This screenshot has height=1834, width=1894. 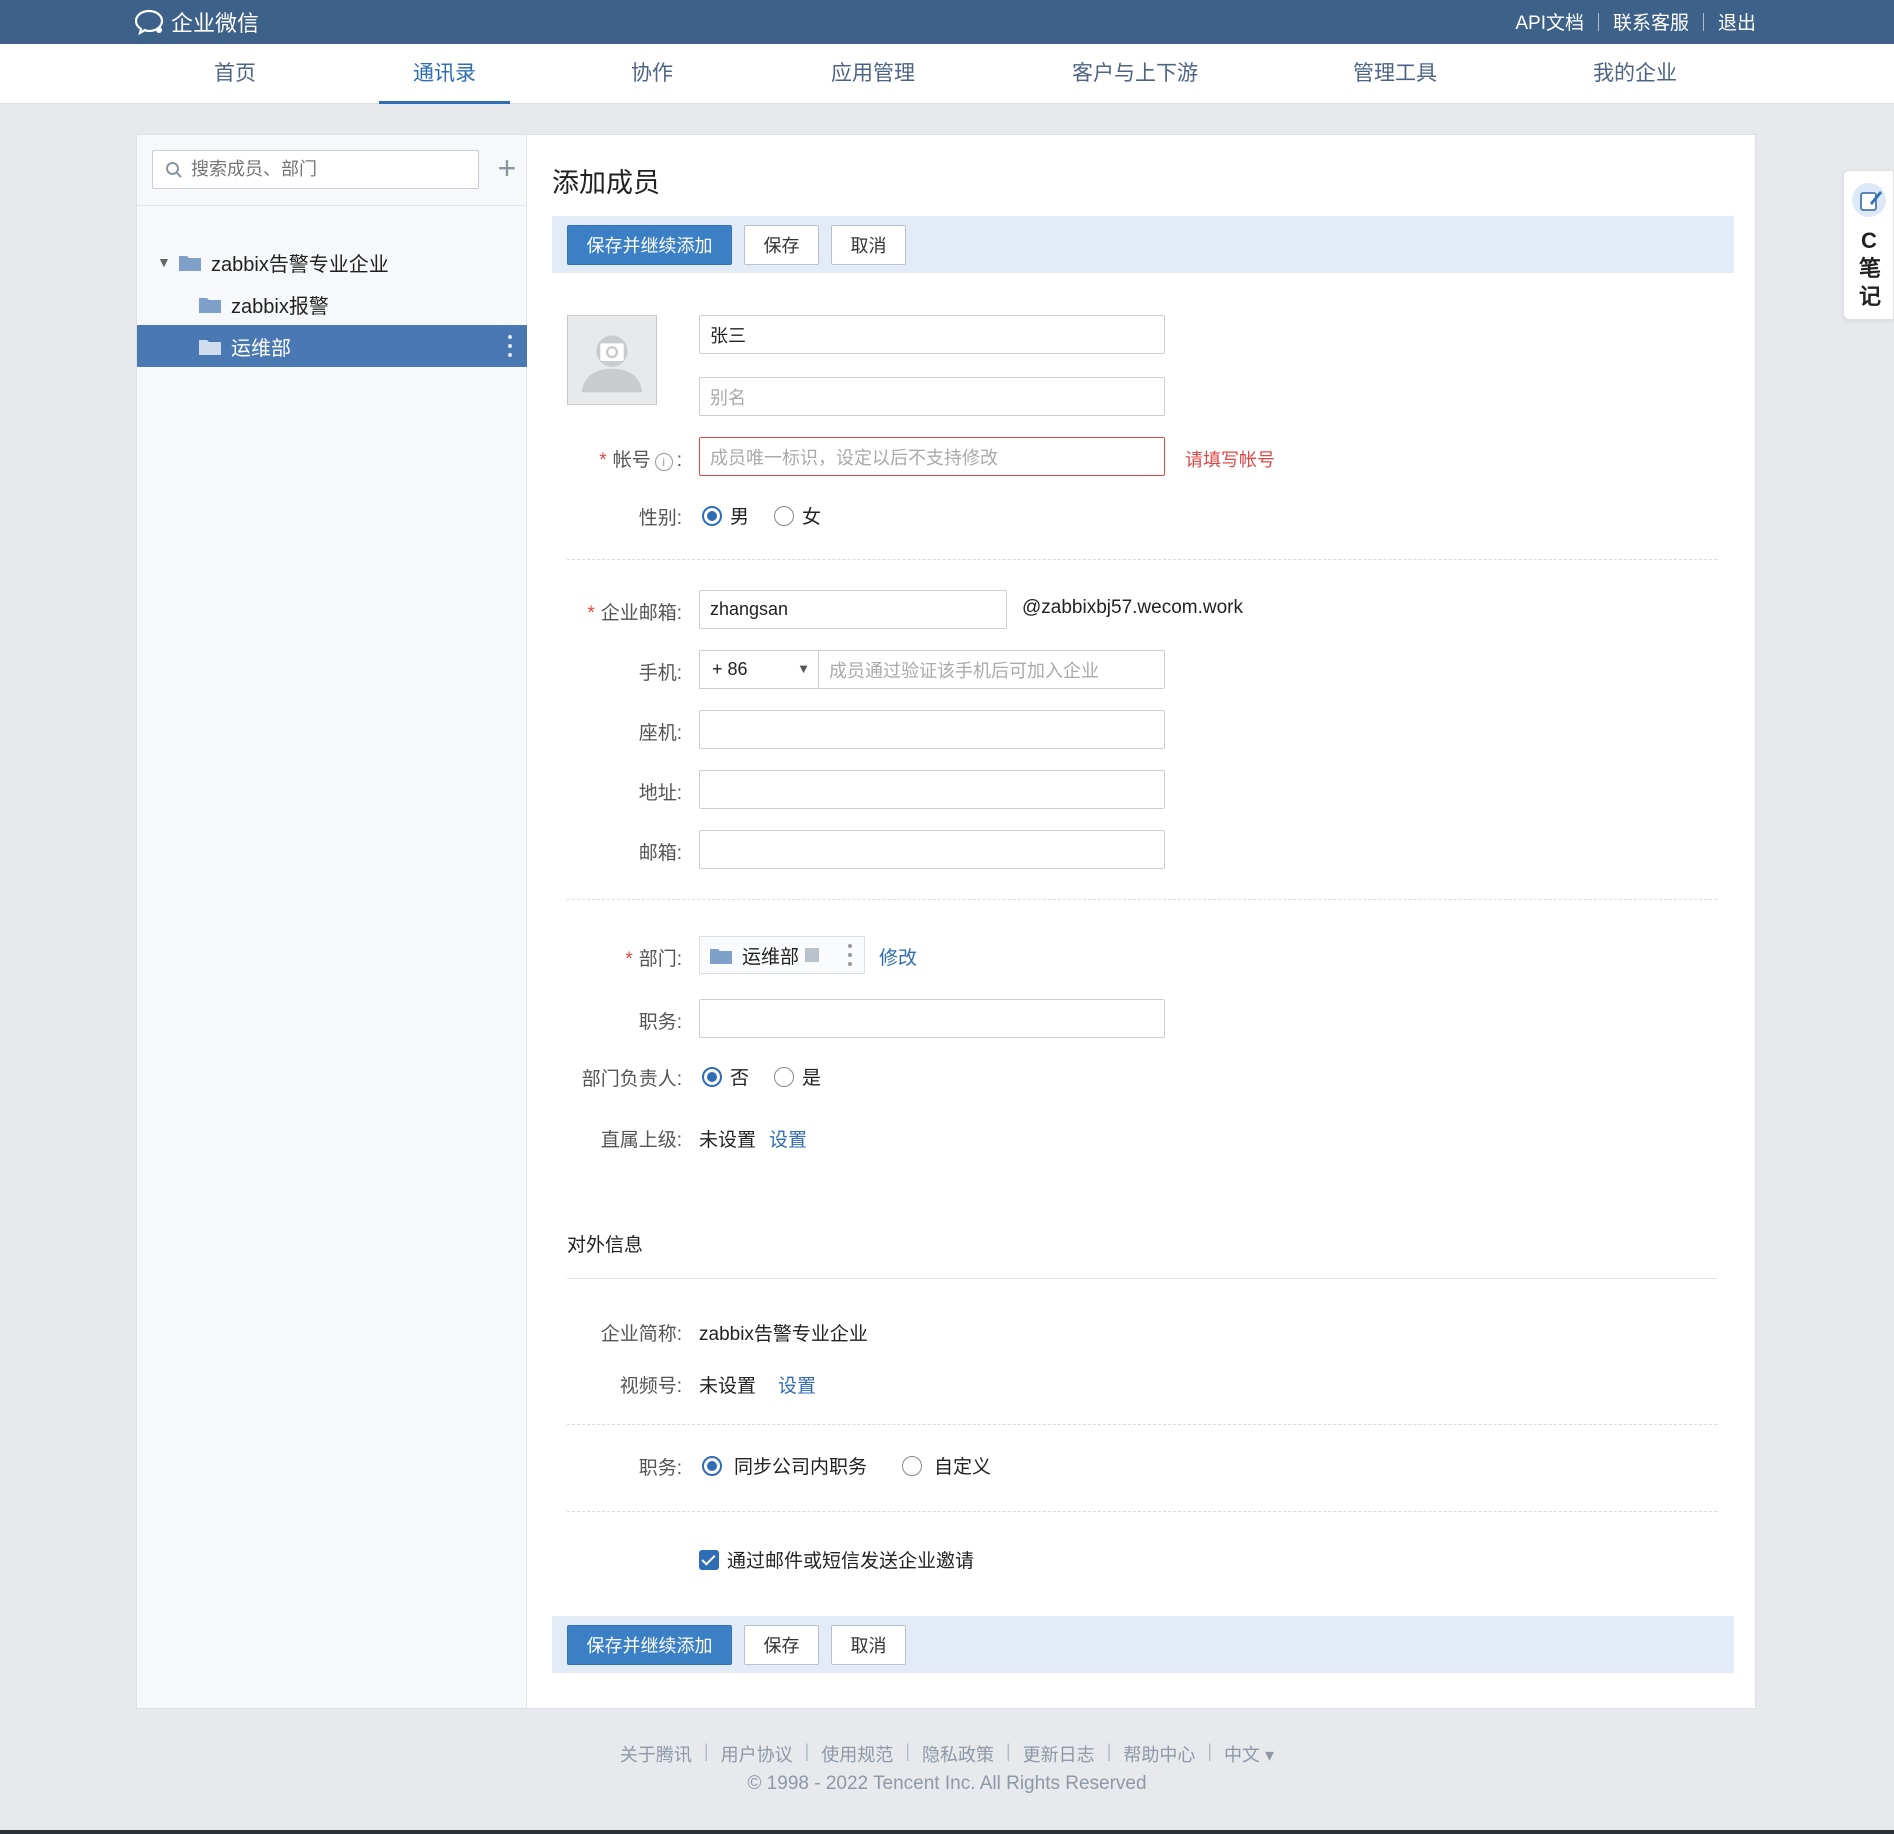 What do you see at coordinates (660, 733) in the screenshot?
I see `landline-label: 座机:` at bounding box center [660, 733].